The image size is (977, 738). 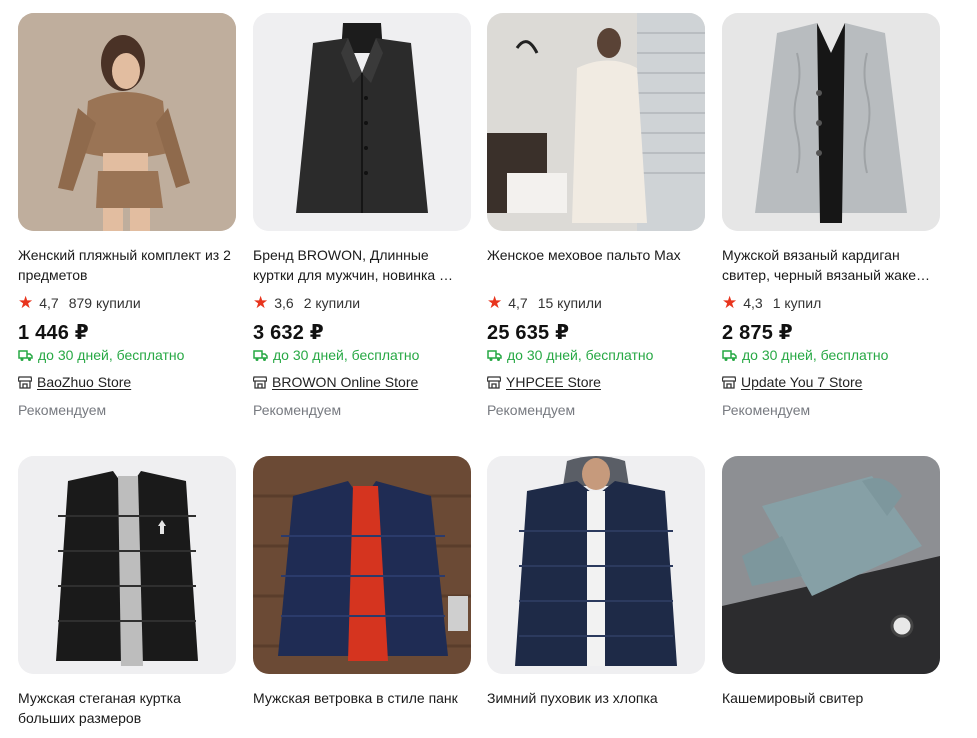 I want to click on navy-hooded-puffer-photo, so click(x=596, y=565).